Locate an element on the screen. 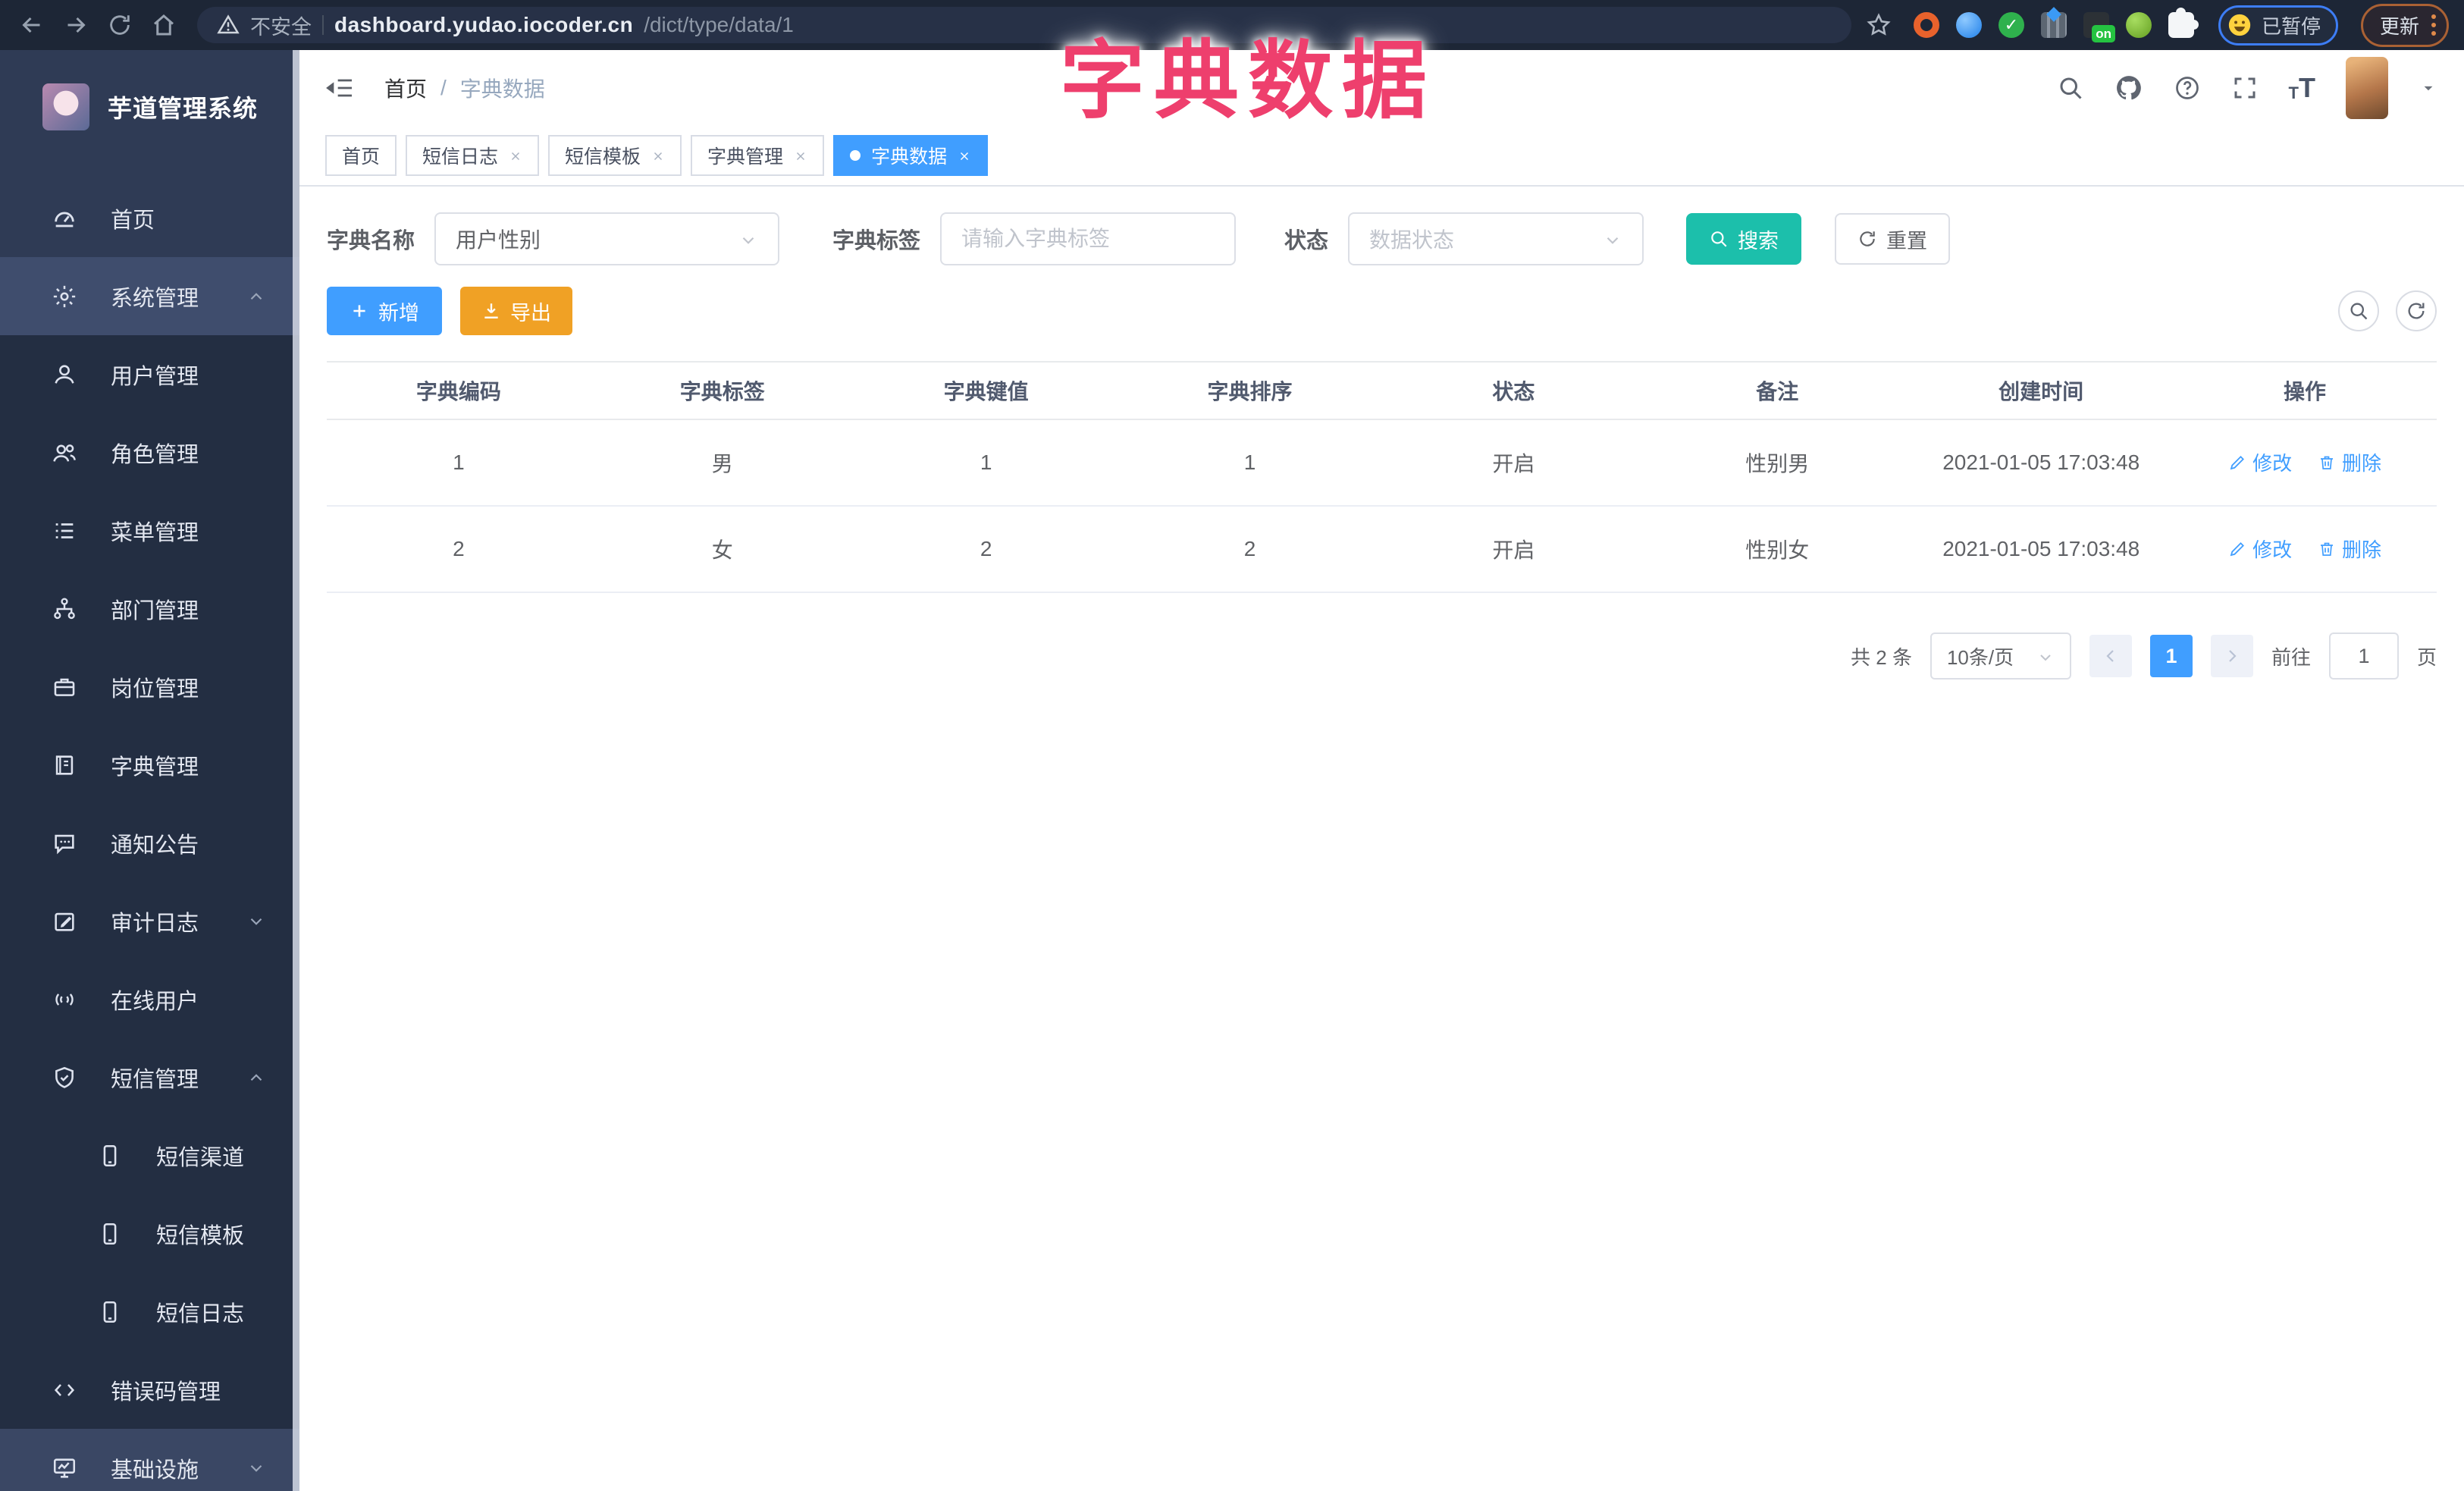 The height and width of the screenshot is (1491, 2464). extension-green-icon is located at coordinates (2139, 25).